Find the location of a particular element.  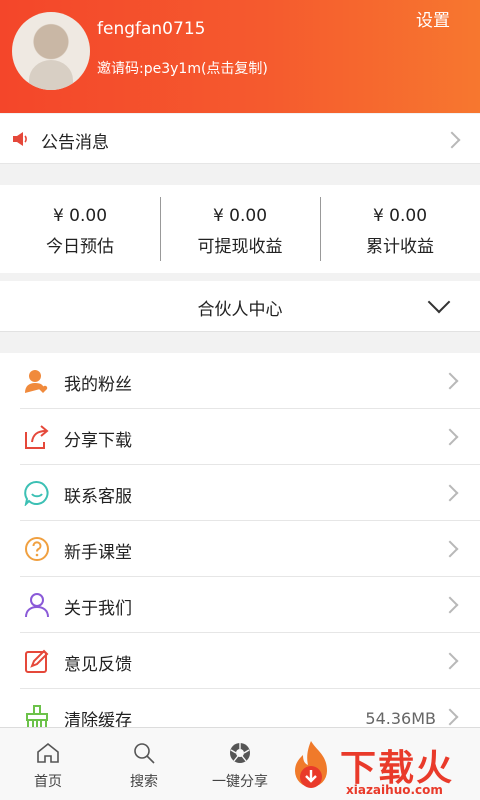

invite-code: 邀请码:pe3y1m(点击复制) is located at coordinates (182, 68).